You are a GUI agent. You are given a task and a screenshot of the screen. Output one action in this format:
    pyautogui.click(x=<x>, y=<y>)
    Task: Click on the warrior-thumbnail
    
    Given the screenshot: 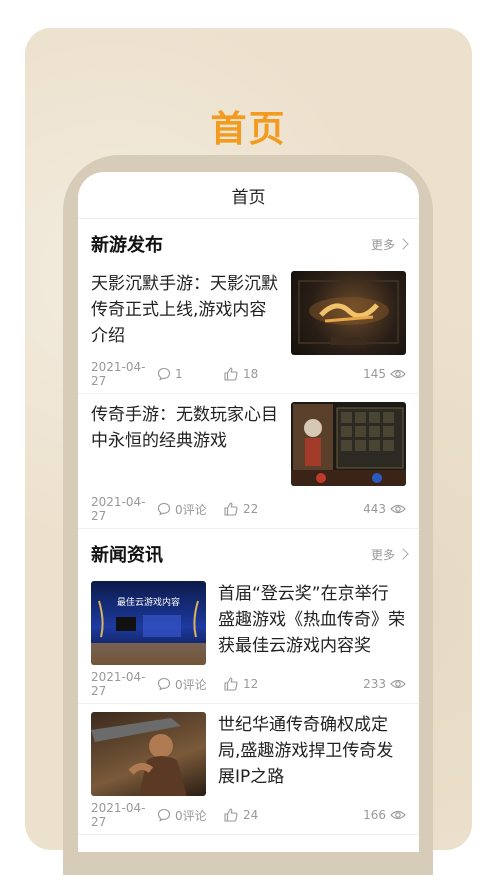 What is the action you would take?
    pyautogui.click(x=148, y=754)
    